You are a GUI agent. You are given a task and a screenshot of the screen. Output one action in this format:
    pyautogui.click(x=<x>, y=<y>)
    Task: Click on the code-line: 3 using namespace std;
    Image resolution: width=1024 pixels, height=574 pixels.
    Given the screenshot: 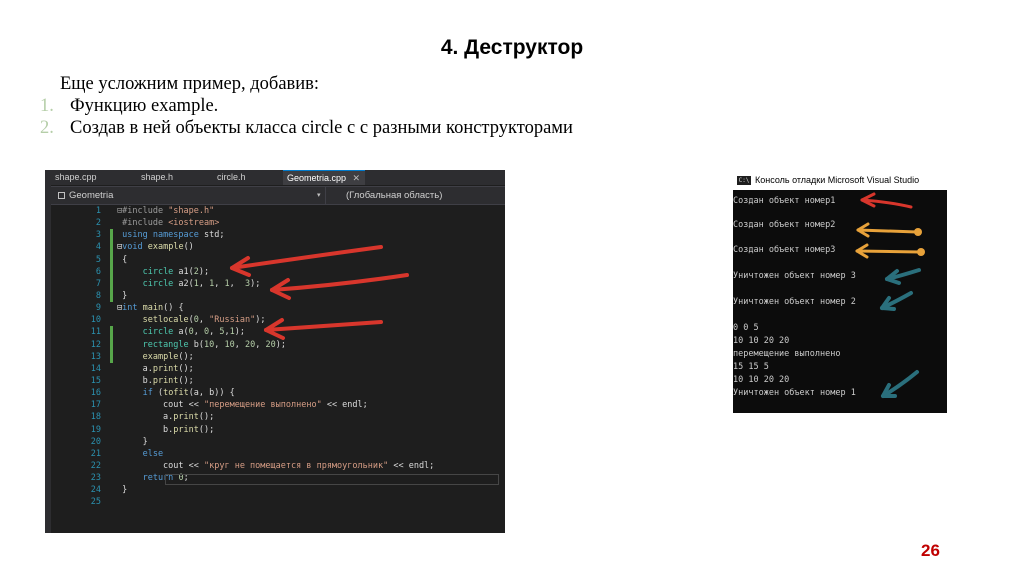 What is the action you would take?
    pyautogui.click(x=278, y=235)
    